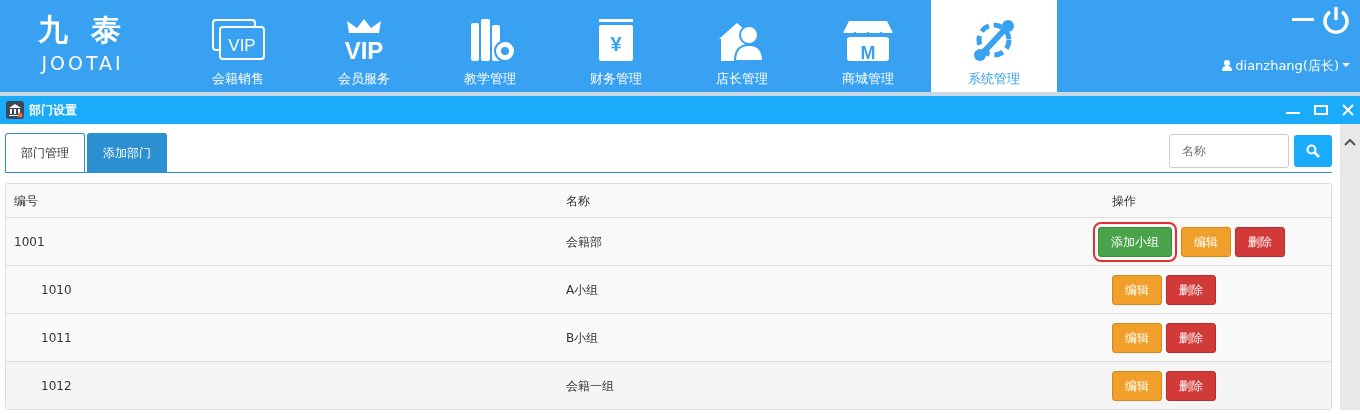  I want to click on nav-tab: 教学管理, so click(490, 46).